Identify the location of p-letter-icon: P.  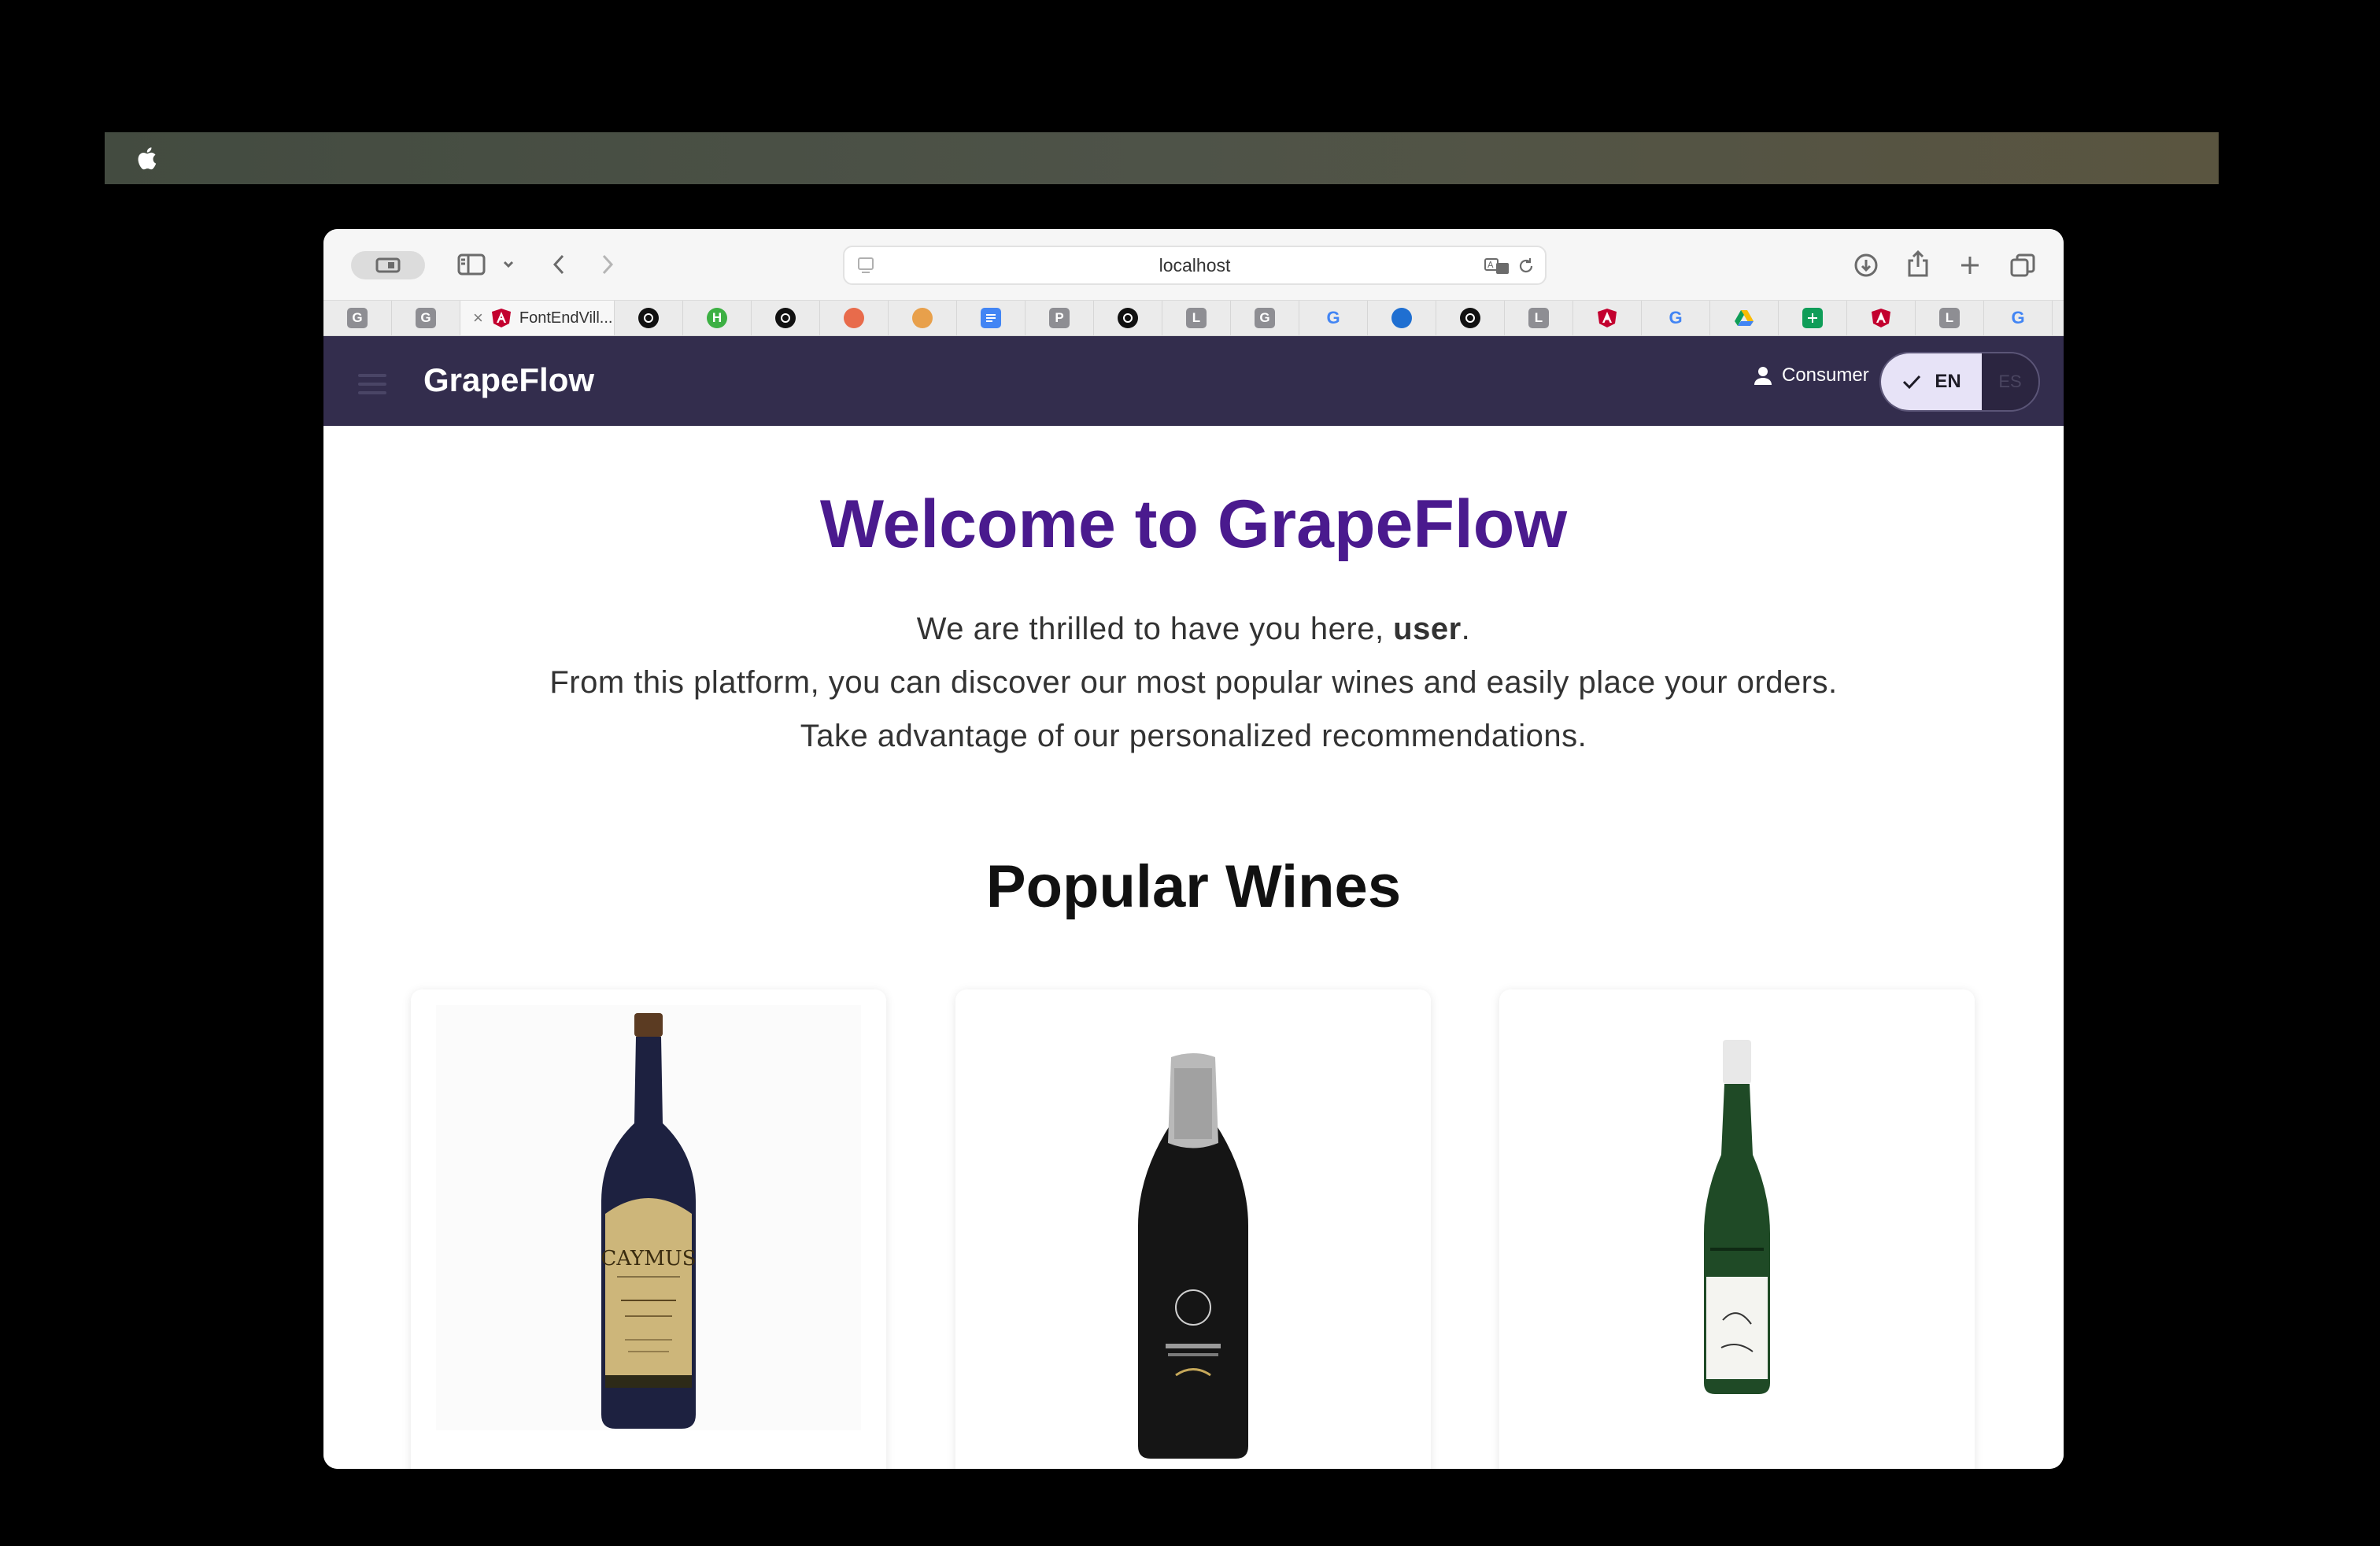
(1059, 318).